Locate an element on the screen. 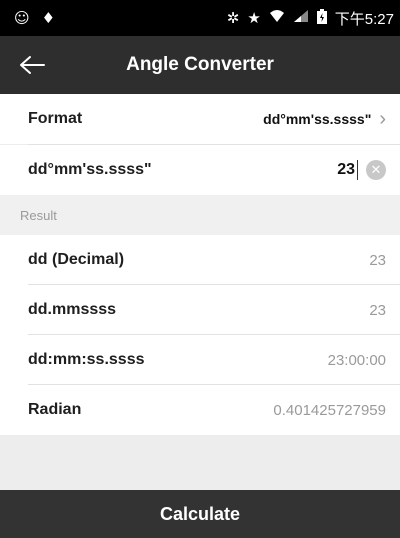 The image size is (400, 538). angle-input-row: dd°mm'ss.ssss" 23 ✕ is located at coordinates (200, 170).